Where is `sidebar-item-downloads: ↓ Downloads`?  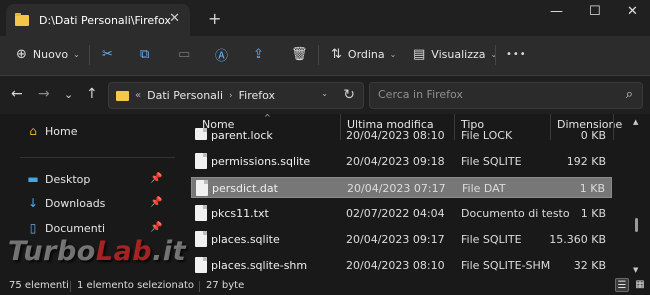 sidebar-item-downloads: ↓ Downloads is located at coordinates (66, 203).